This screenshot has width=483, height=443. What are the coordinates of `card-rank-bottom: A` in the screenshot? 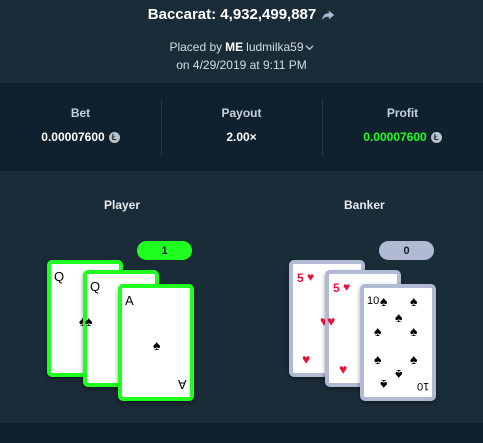 It's located at (182, 384).